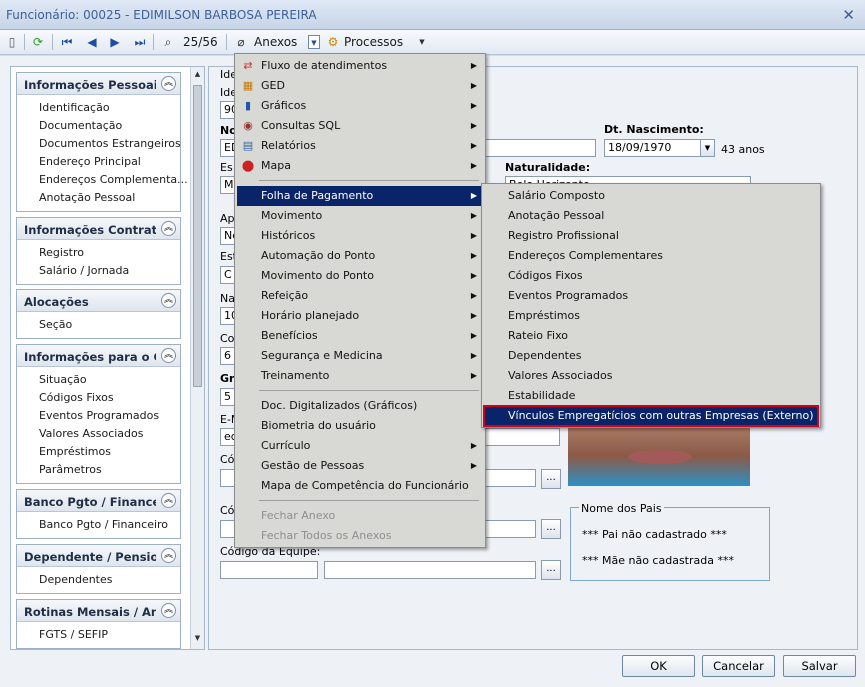  What do you see at coordinates (738, 666) in the screenshot?
I see `cancel-button: Cancelar` at bounding box center [738, 666].